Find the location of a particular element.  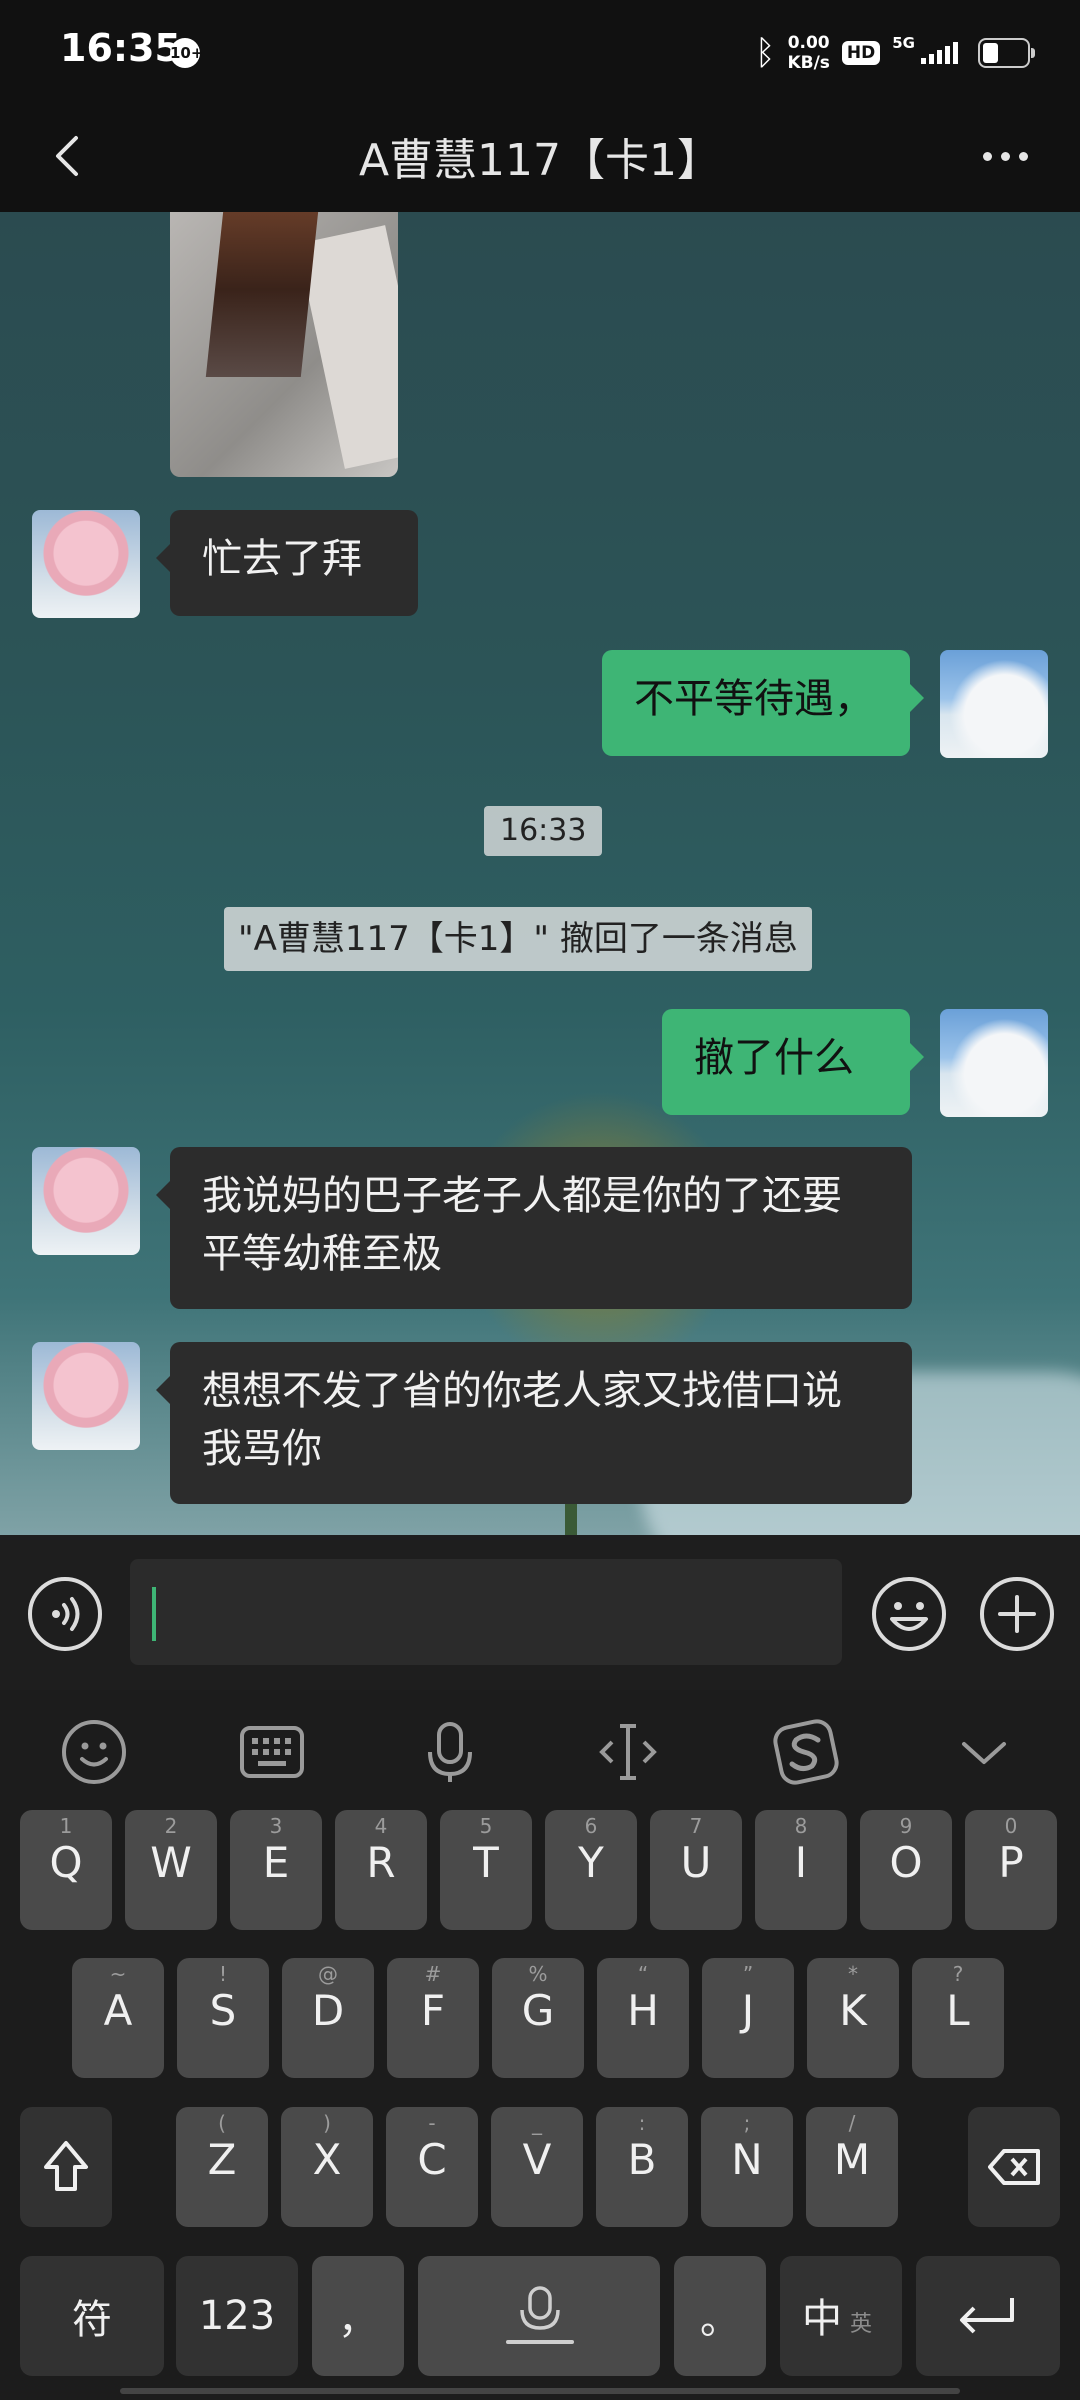

key-label: Y is located at coordinates (591, 1862).